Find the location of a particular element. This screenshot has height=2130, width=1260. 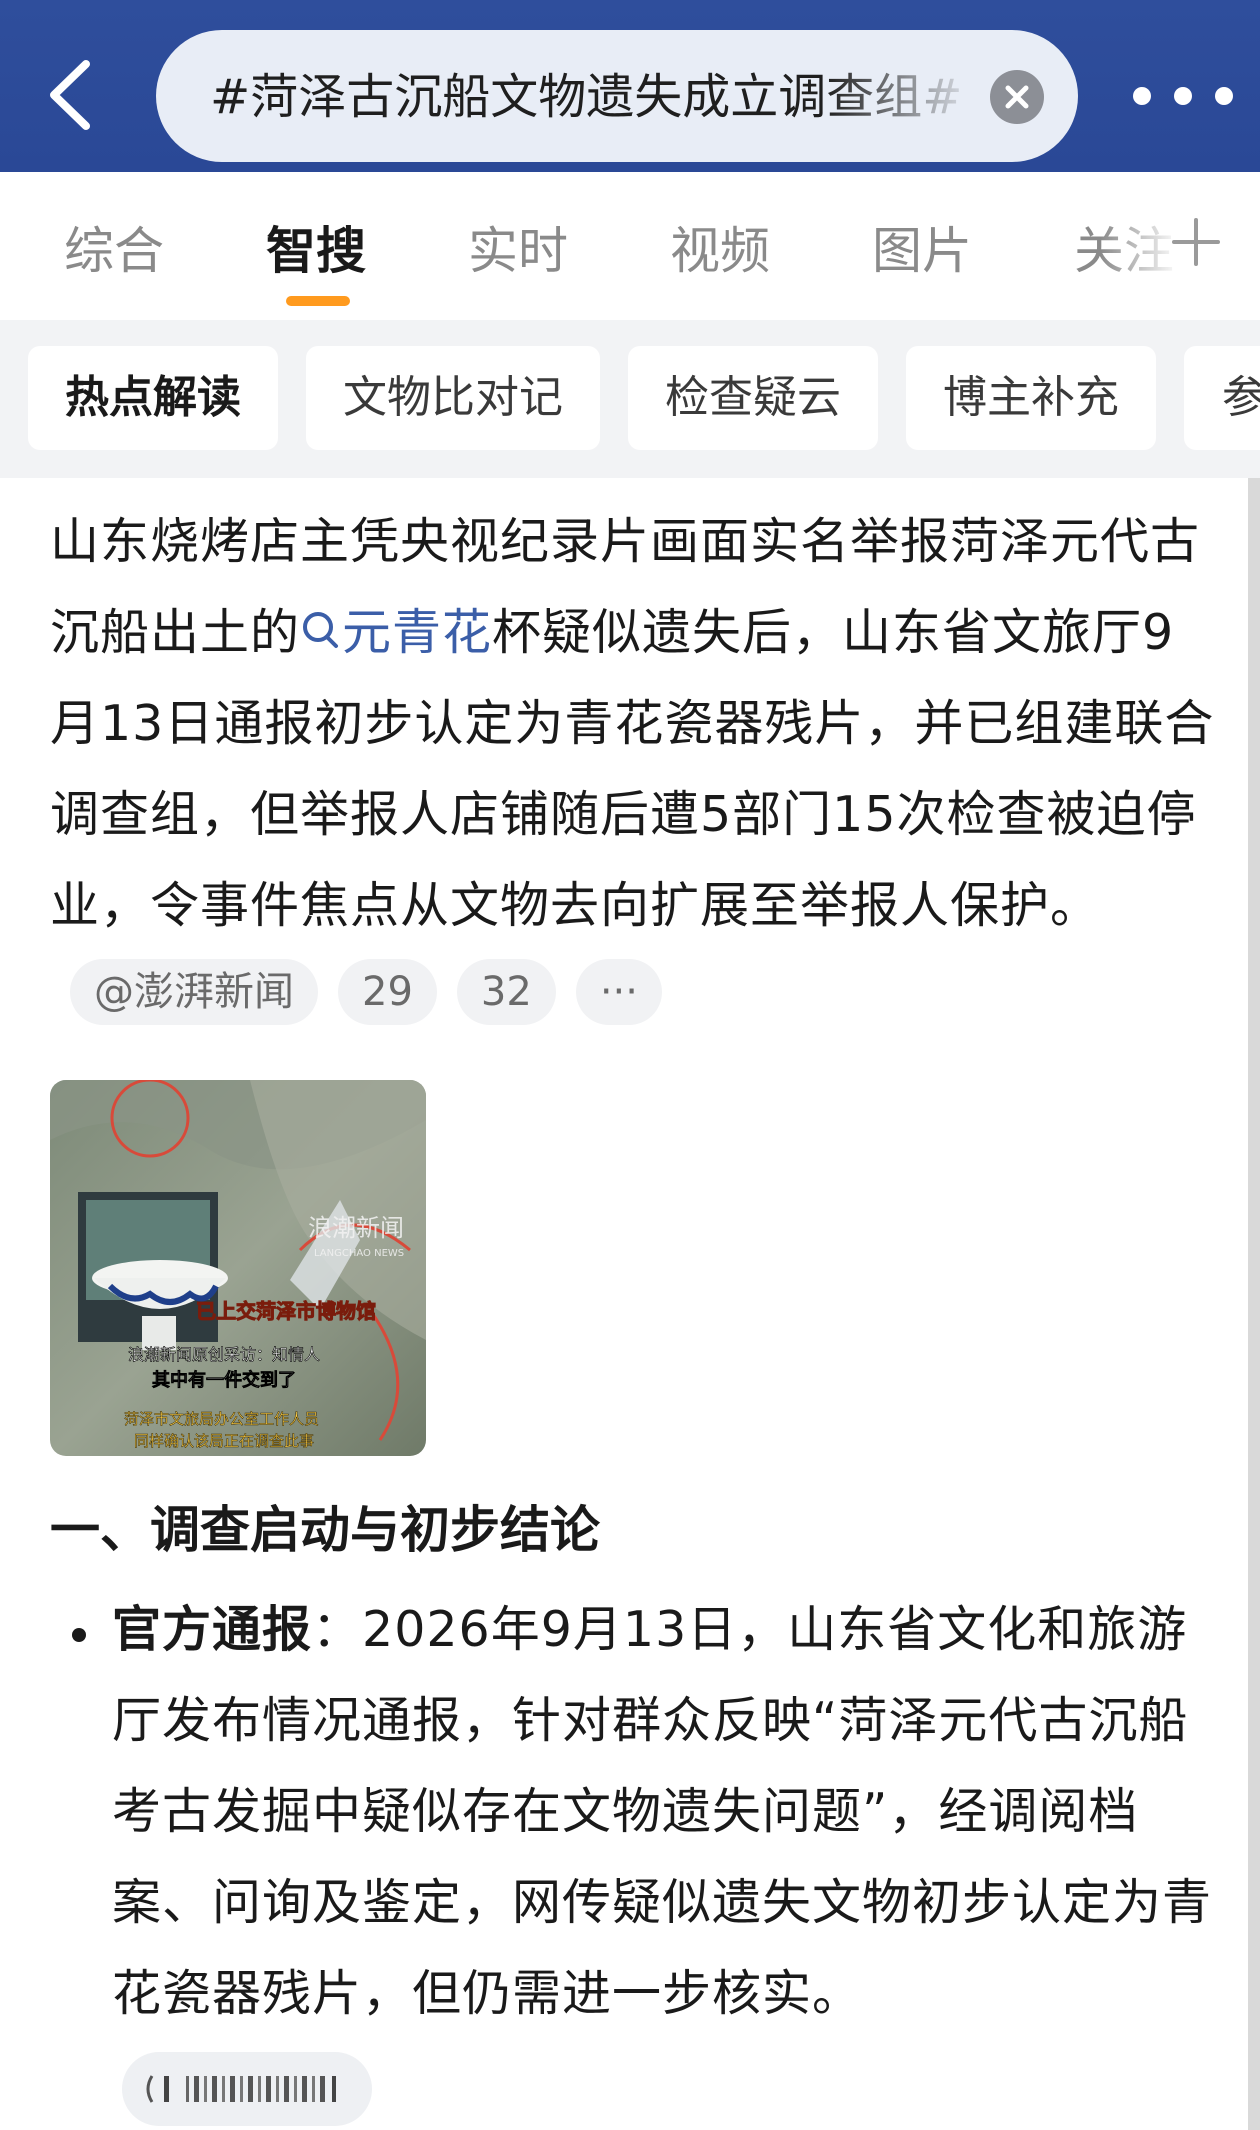

chip-inspection-doubts: 检查疑云 is located at coordinates (753, 398).